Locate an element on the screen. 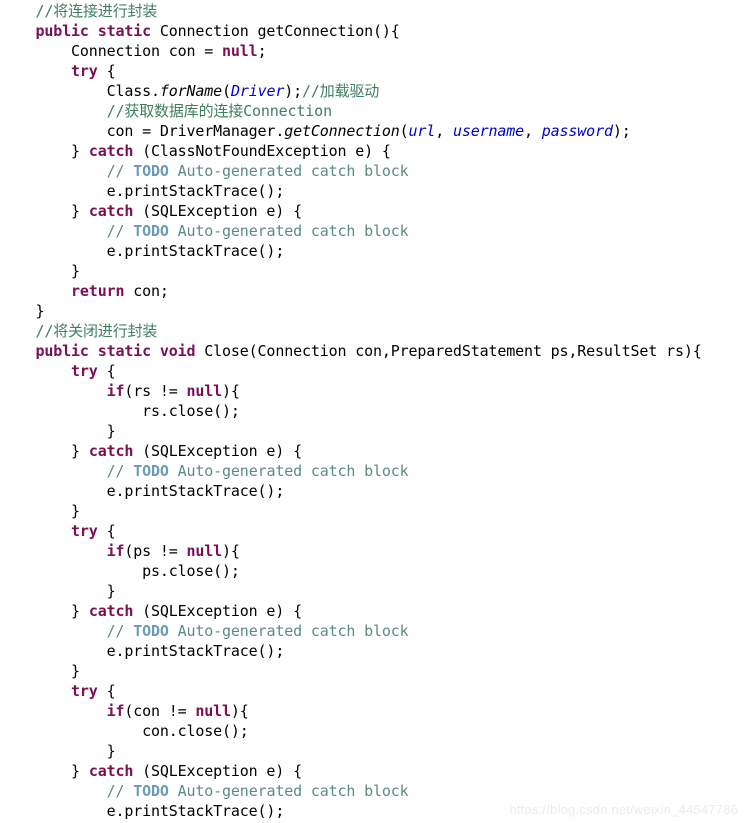 The height and width of the screenshot is (823, 744). code-token-plain: Class. is located at coordinates (133, 91).